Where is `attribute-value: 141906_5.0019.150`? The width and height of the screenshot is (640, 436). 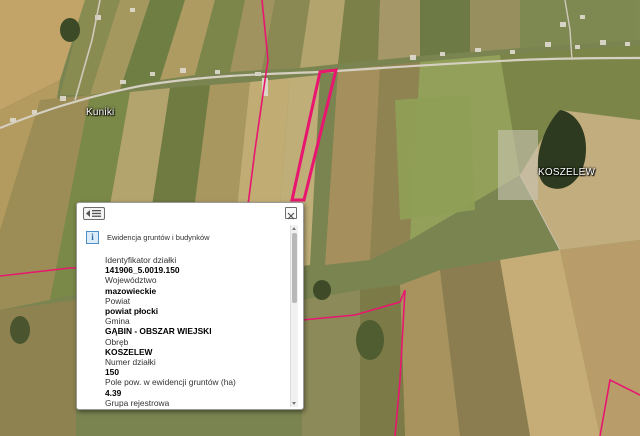 attribute-value: 141906_5.0019.150 is located at coordinates (142, 270).